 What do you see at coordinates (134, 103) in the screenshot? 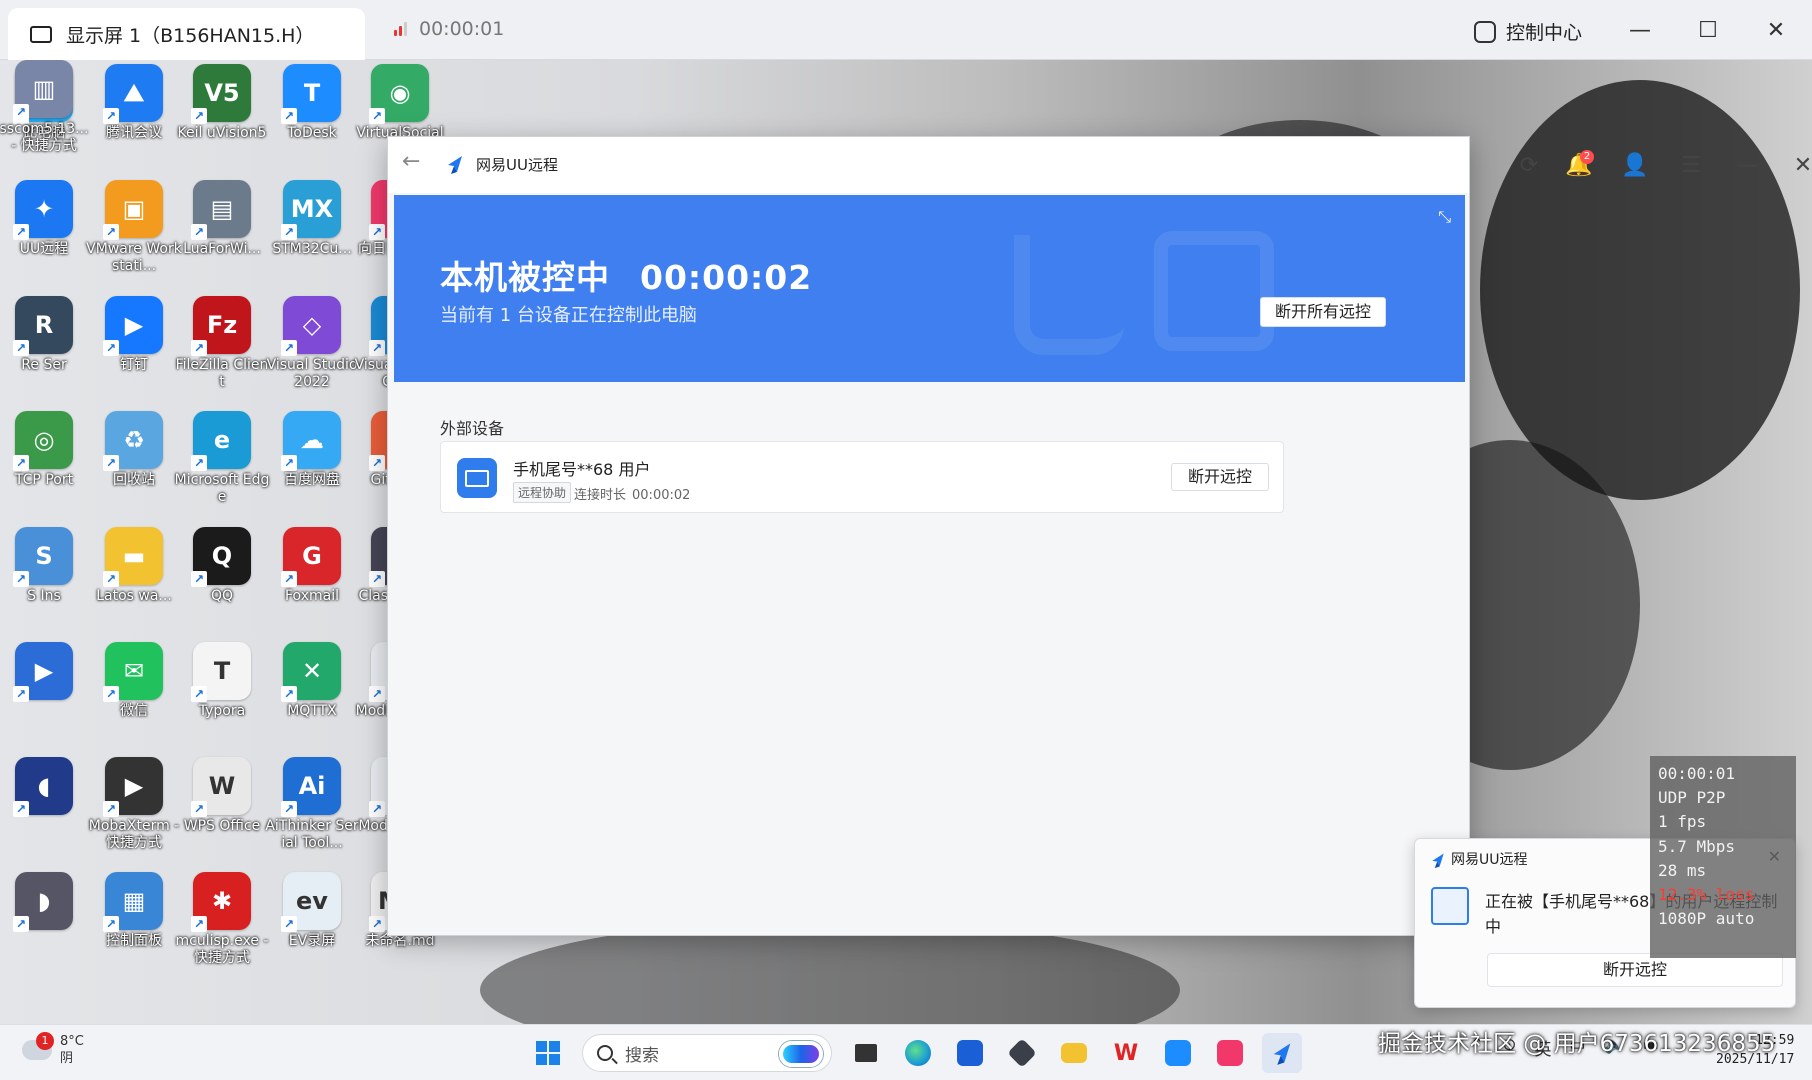
I see `desktop-icon: ⛰ ↗ 腾讯会议` at bounding box center [134, 103].